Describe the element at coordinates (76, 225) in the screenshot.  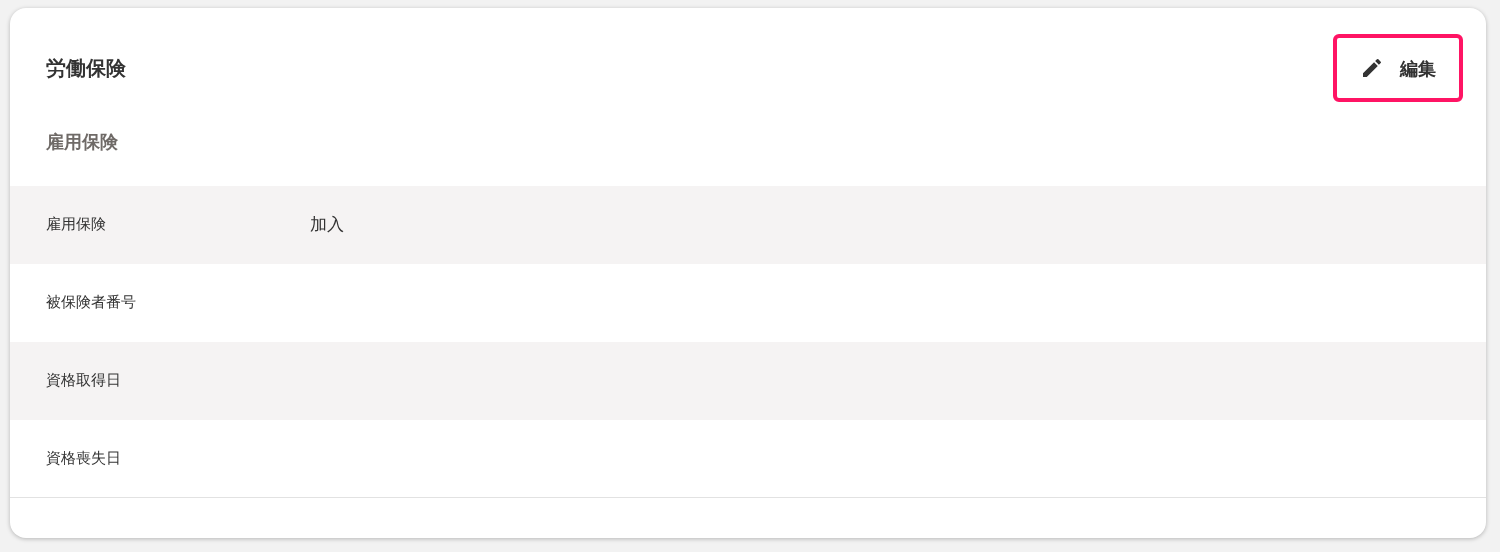
I see `field-label: 雇用保険` at that location.